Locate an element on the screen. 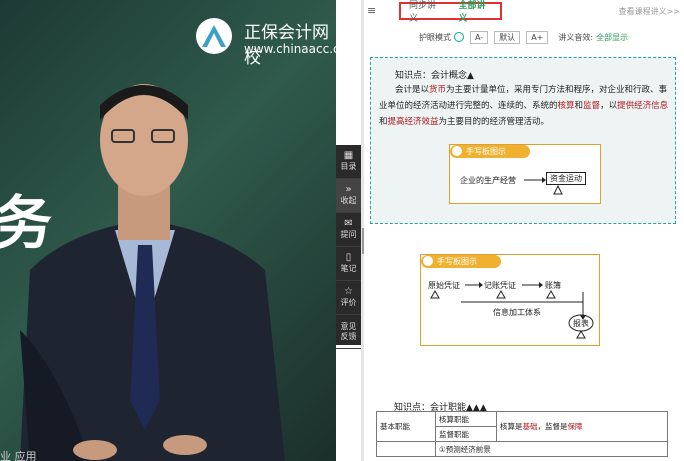 This screenshot has width=684, height=461. flow-arrows is located at coordinates (512, 310).